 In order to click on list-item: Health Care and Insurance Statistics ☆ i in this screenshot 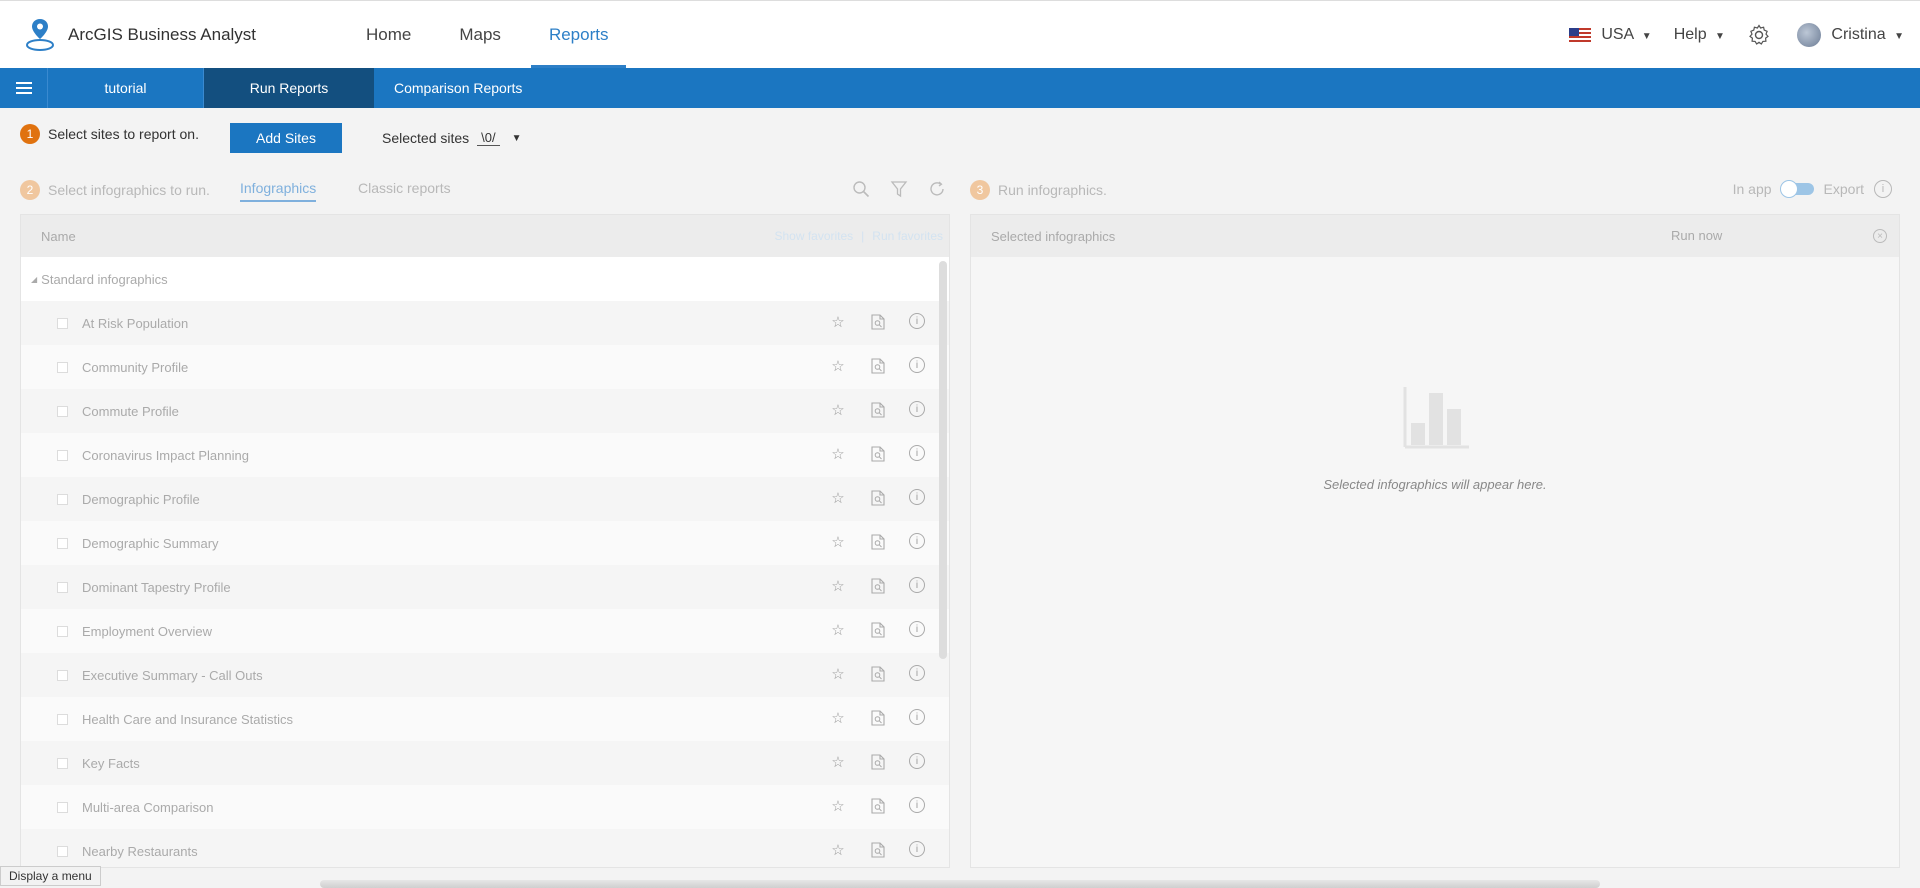, I will do `click(485, 719)`.